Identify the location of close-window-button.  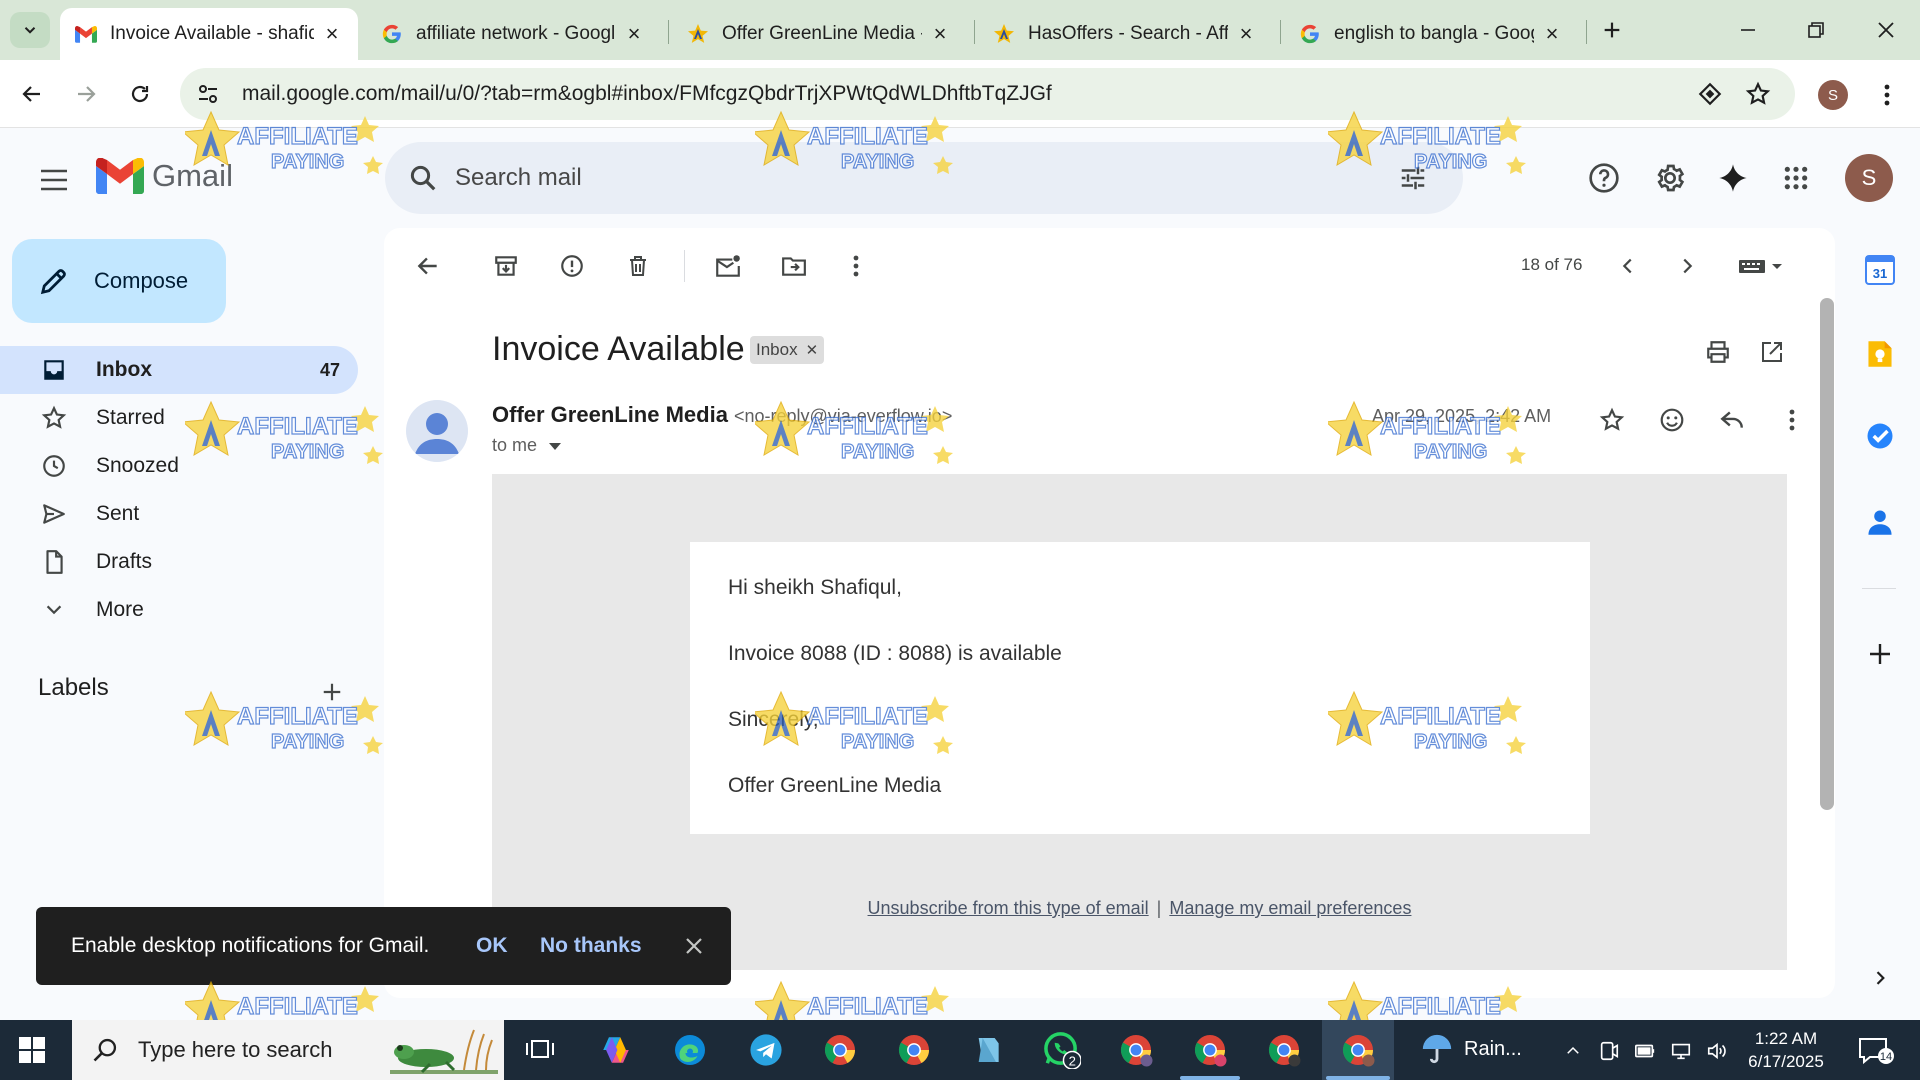
(1886, 30).